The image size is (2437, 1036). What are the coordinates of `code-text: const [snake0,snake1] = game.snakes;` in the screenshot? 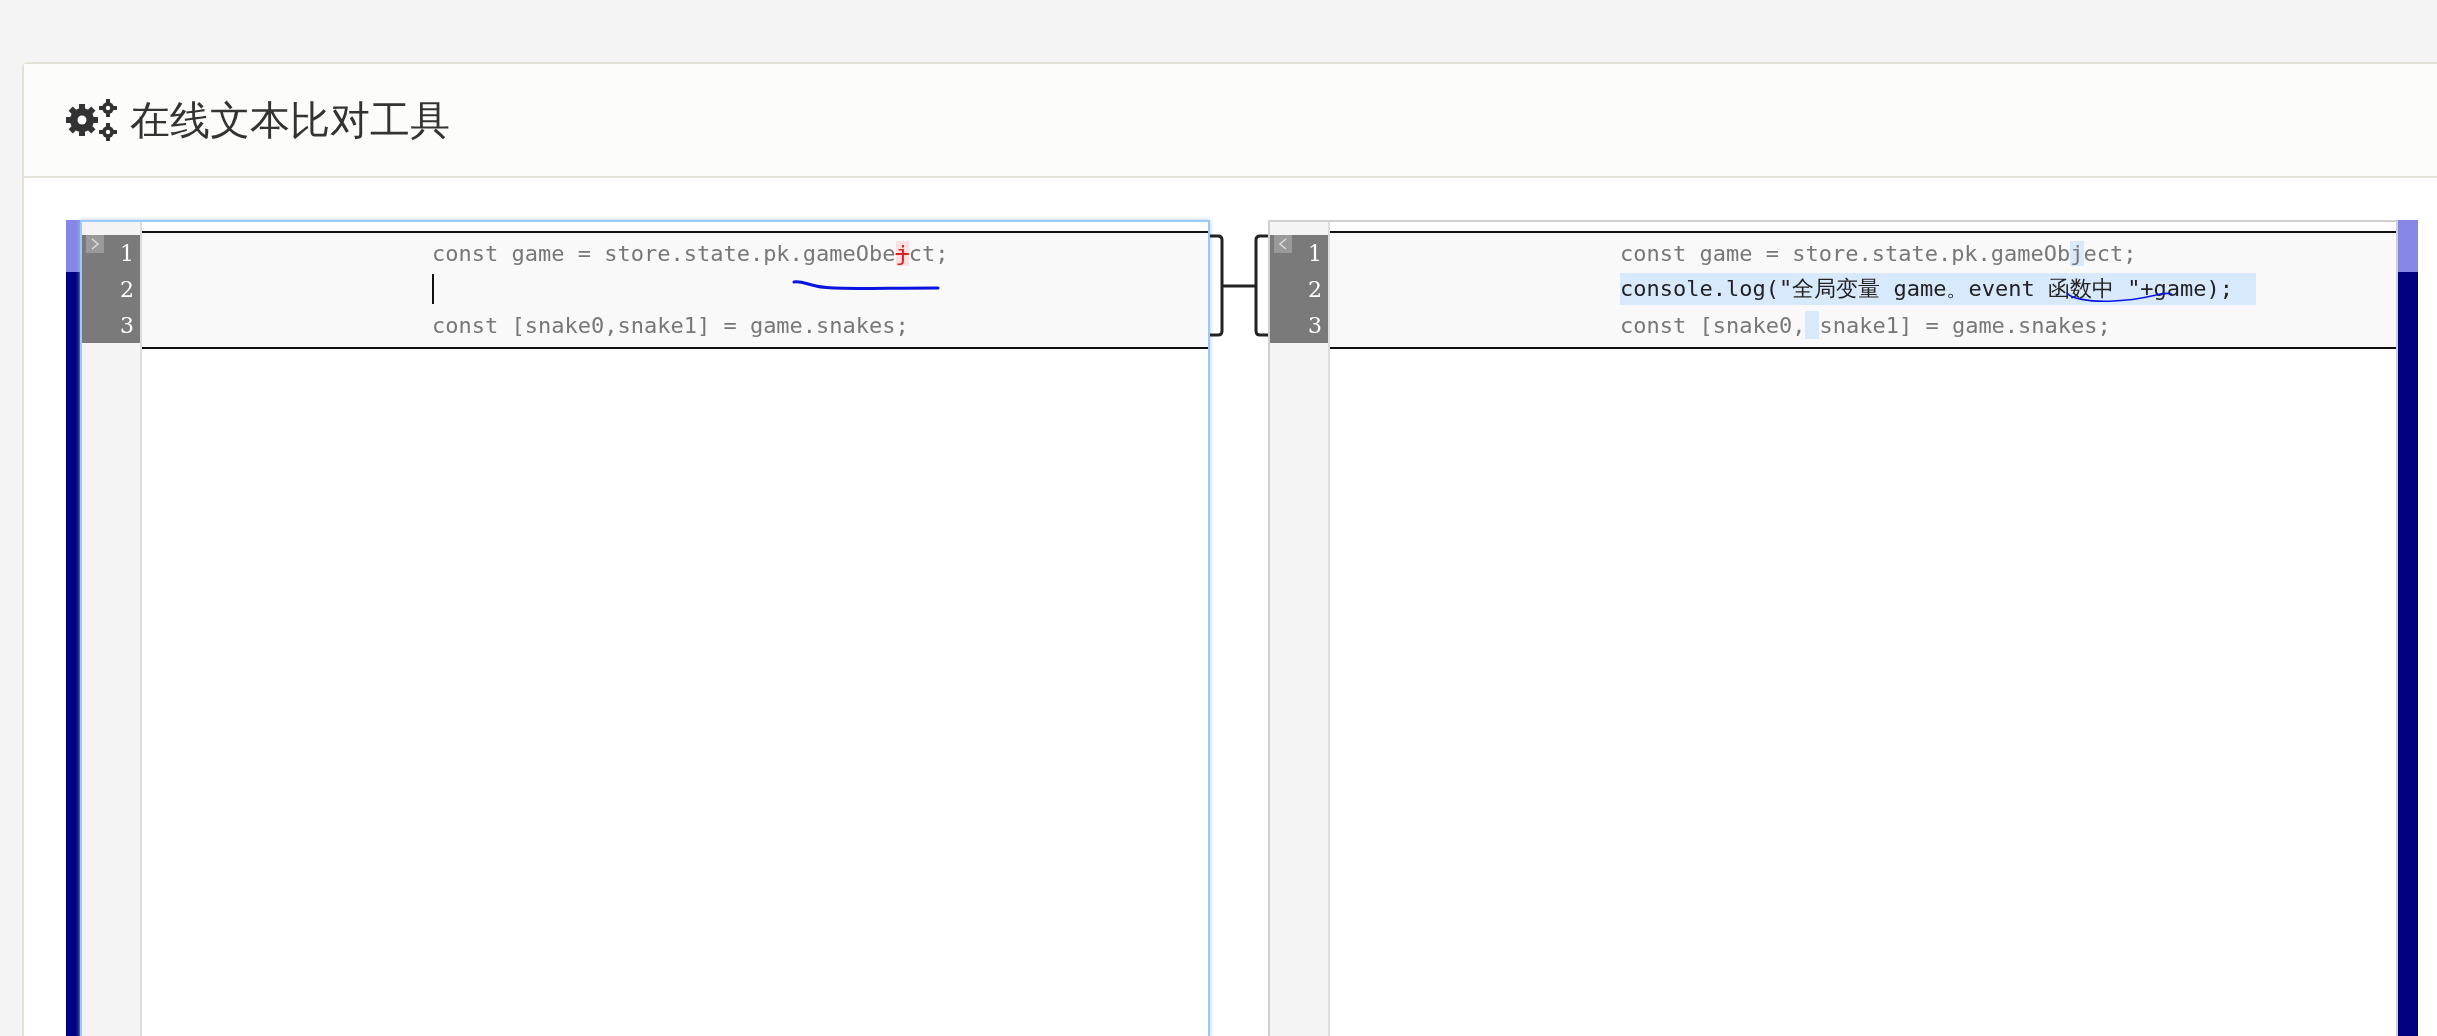 It's located at (670, 325).